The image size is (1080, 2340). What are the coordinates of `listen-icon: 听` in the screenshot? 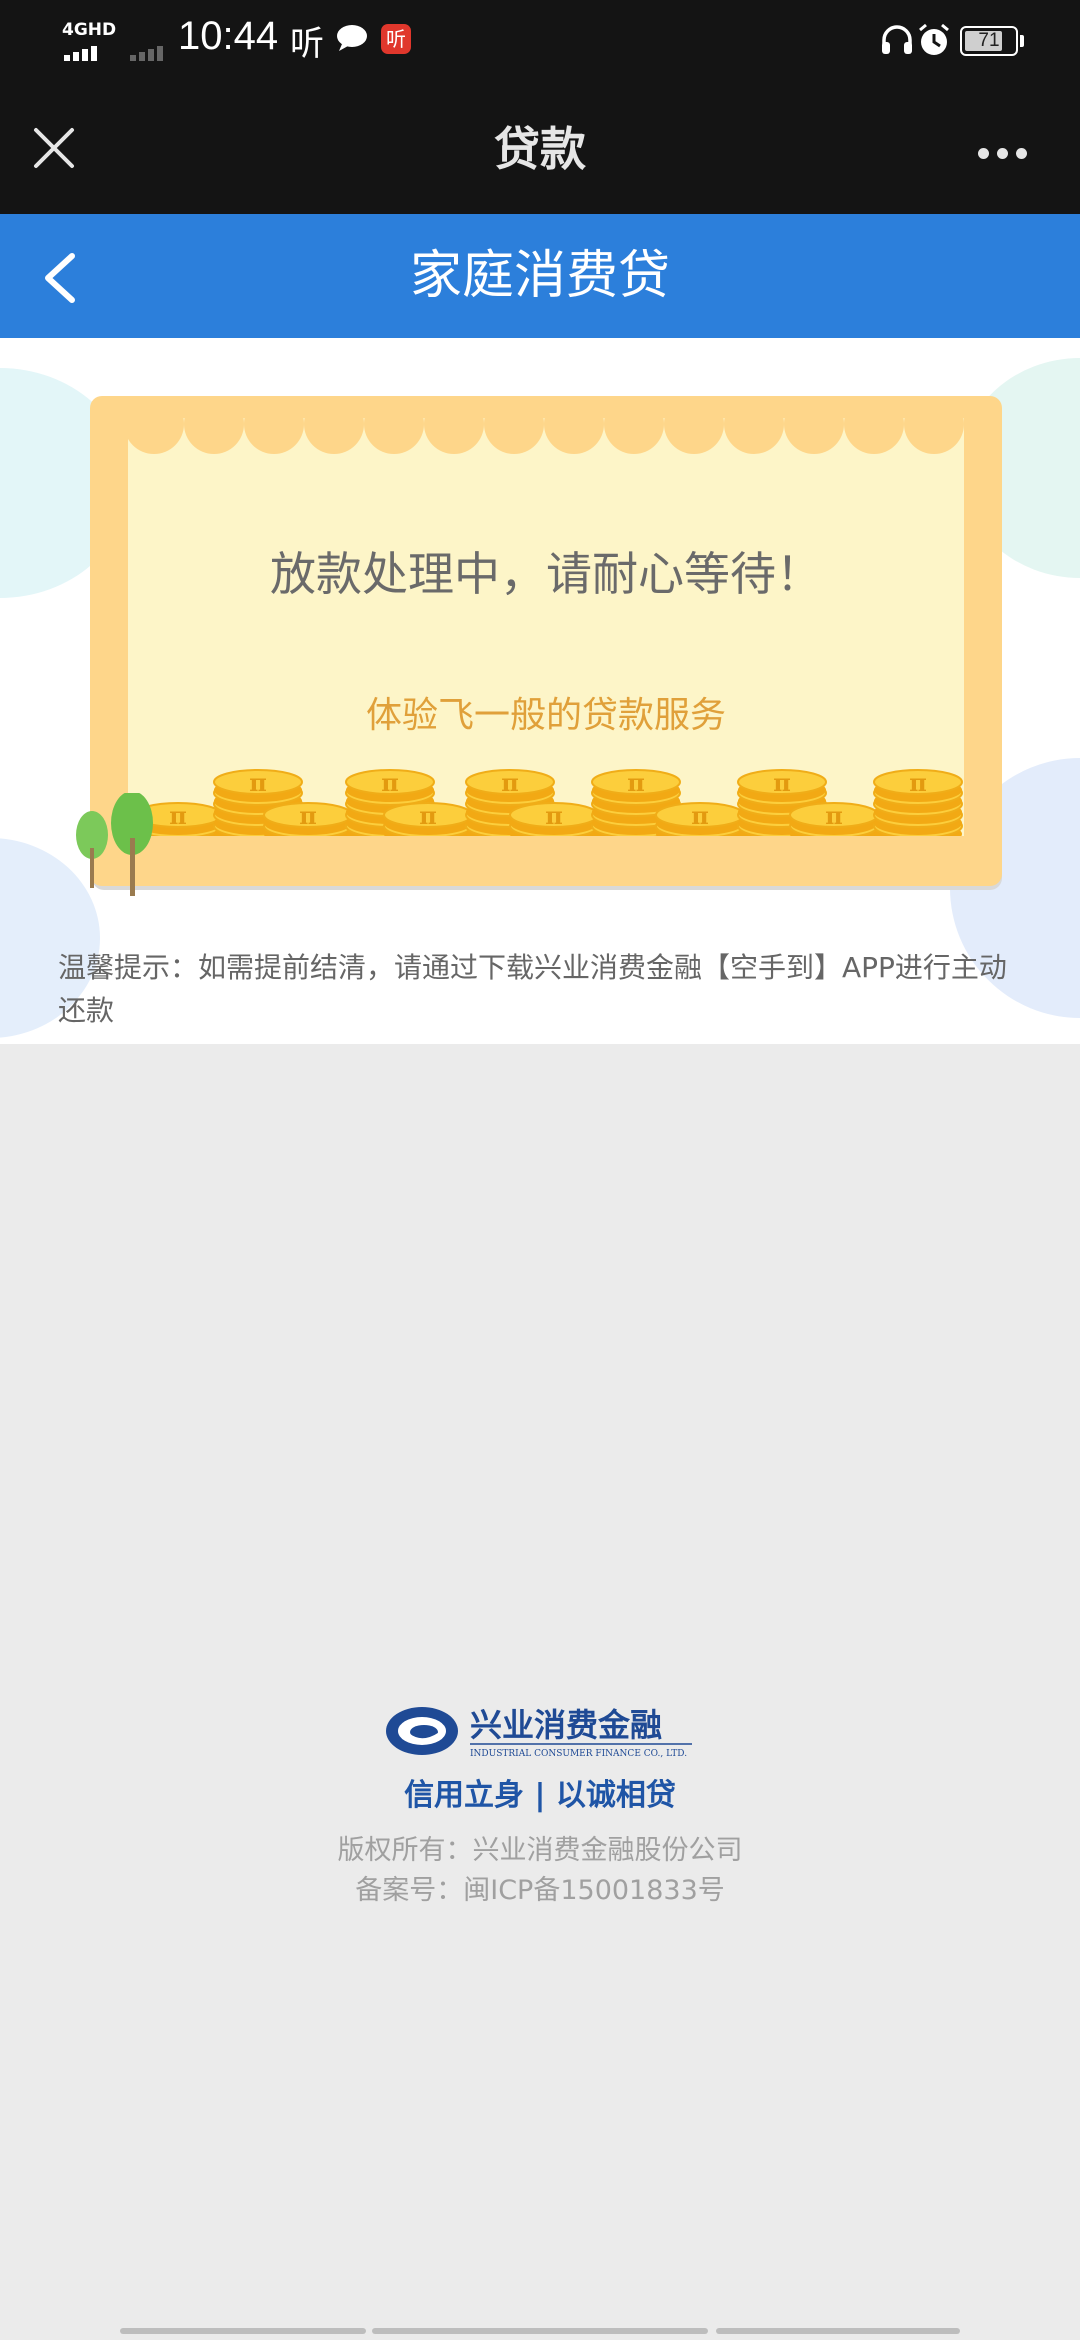 It's located at (307, 44).